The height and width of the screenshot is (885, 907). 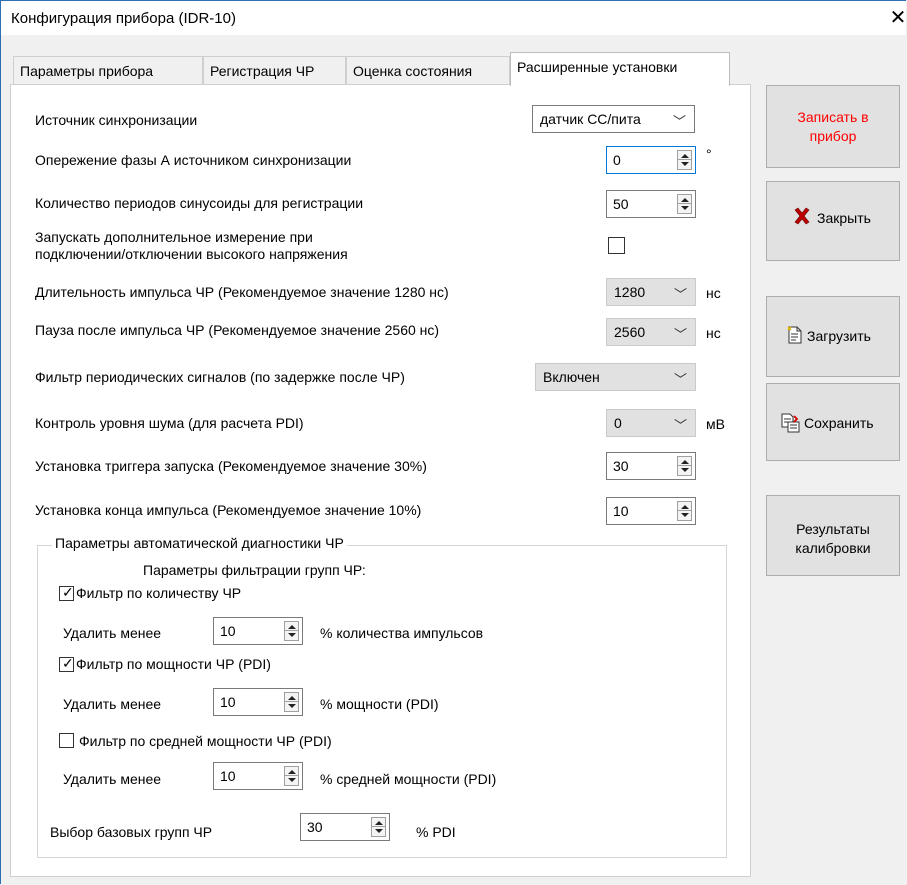 What do you see at coordinates (630, 332) in the screenshot?
I see `pulse-pause-value: 2560` at bounding box center [630, 332].